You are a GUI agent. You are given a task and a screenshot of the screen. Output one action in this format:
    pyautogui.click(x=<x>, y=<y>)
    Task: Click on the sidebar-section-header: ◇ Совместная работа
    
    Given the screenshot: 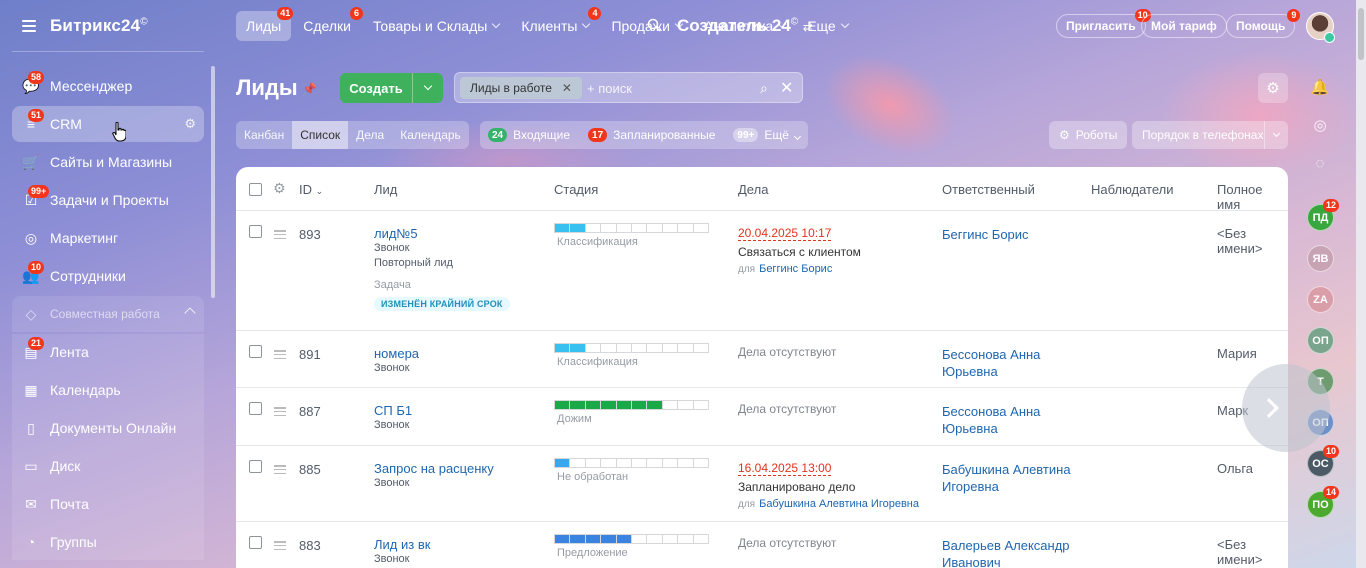 What is the action you would take?
    pyautogui.click(x=108, y=314)
    